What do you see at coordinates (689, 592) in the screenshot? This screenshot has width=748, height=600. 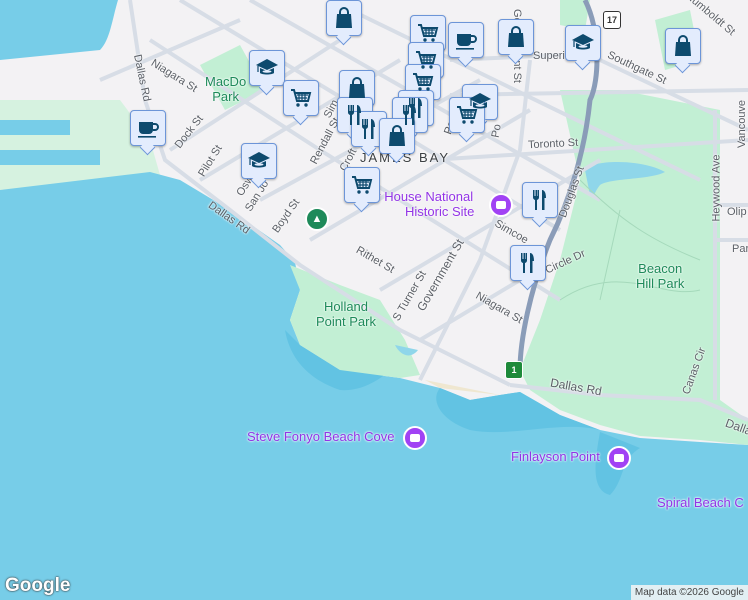 I see `map-attribution: Map data ©2026 Google` at bounding box center [689, 592].